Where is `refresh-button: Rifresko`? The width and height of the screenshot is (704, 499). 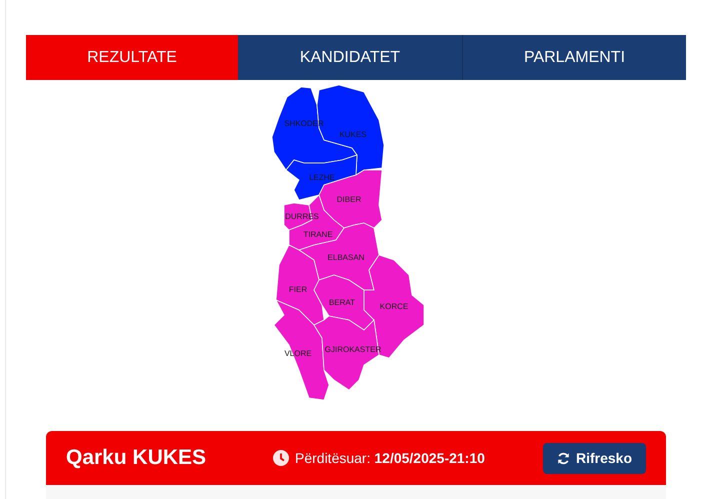 refresh-button: Rifresko is located at coordinates (594, 458).